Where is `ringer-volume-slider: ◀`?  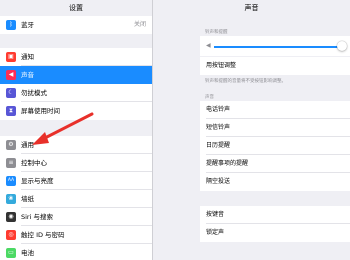
ringer-volume-slider: ◀ is located at coordinates (275, 46).